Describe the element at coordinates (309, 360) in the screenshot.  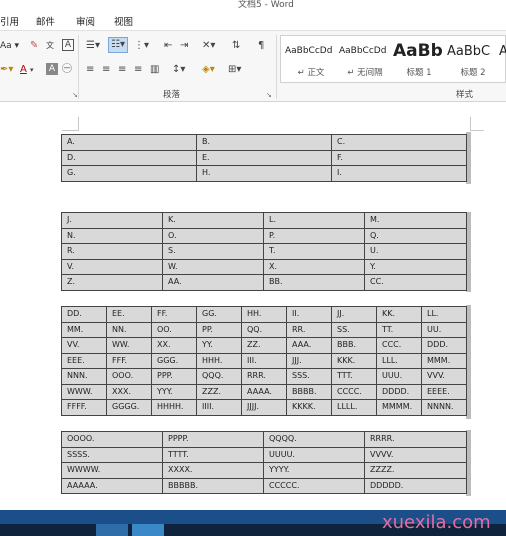
I see `table-cell: JJJ.` at that location.